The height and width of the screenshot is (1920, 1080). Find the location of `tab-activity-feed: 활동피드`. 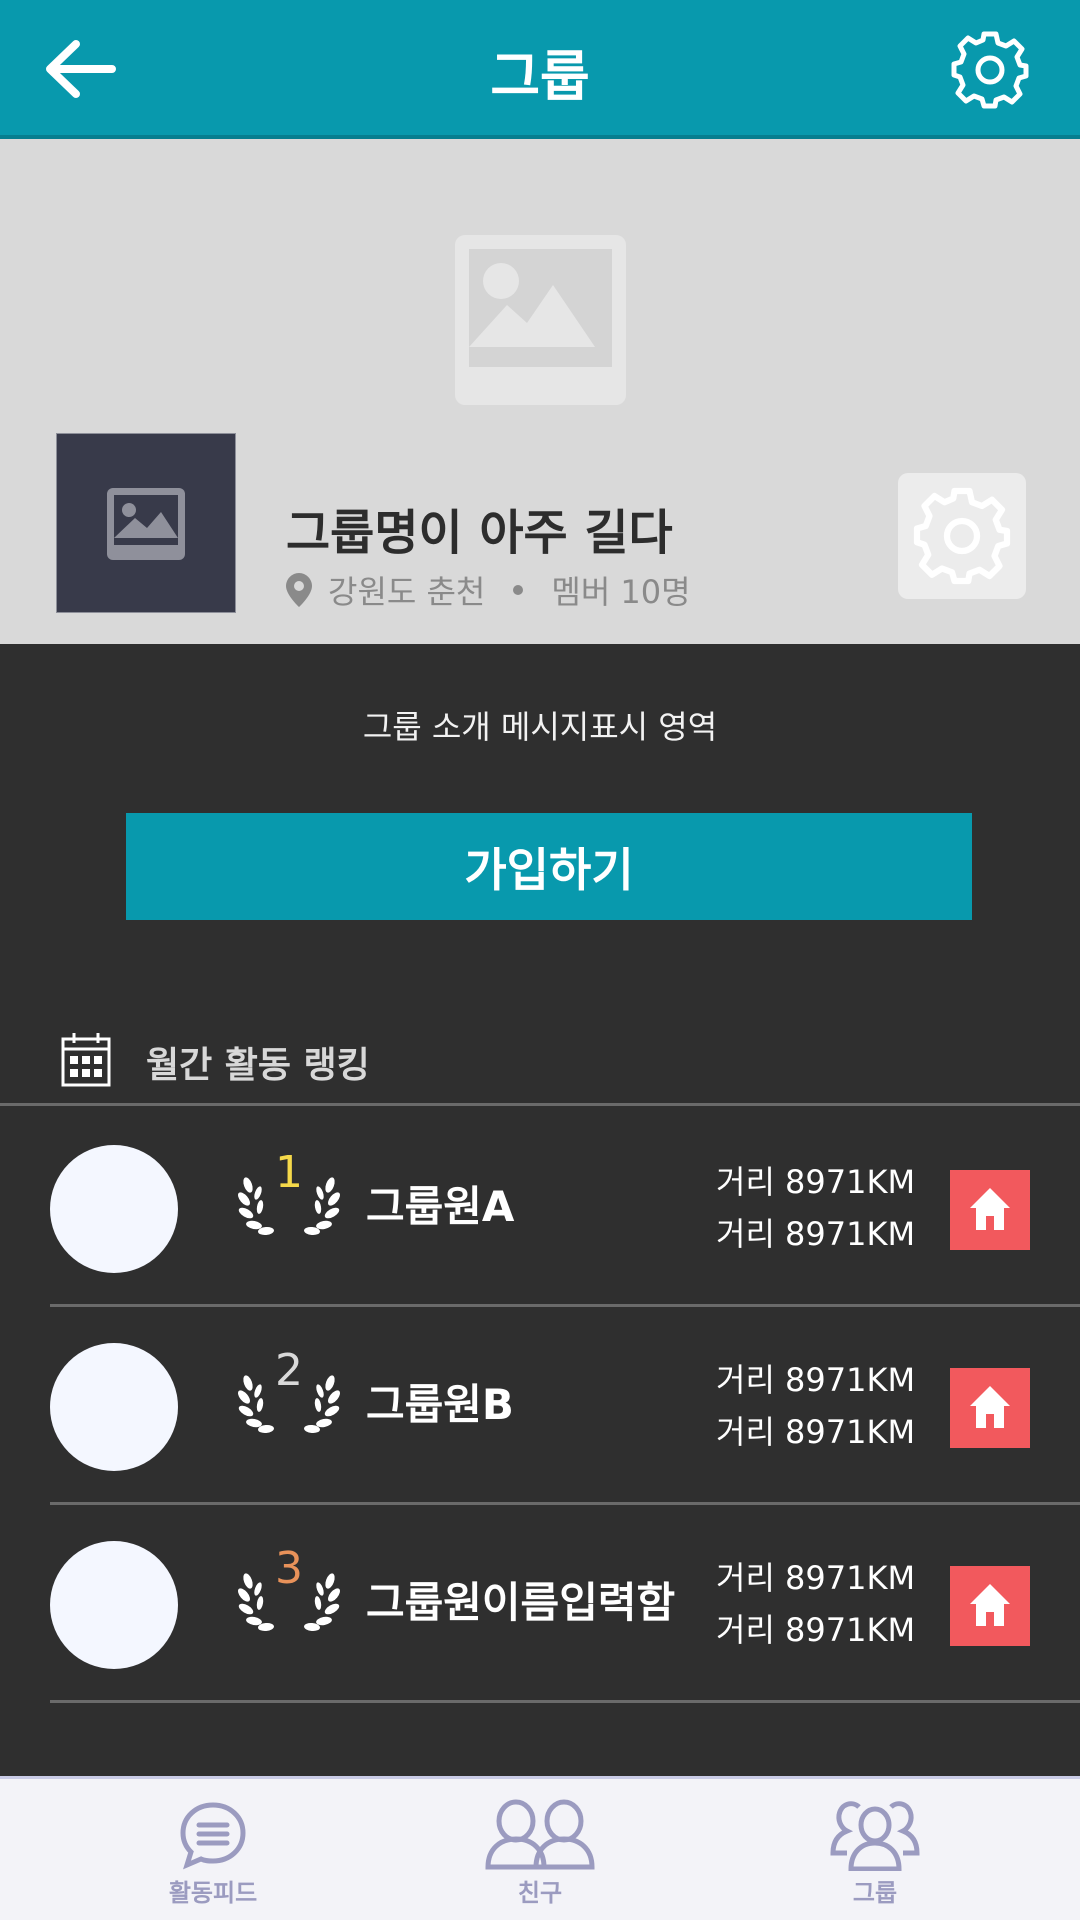

tab-activity-feed: 활동피드 is located at coordinates (213, 1854).